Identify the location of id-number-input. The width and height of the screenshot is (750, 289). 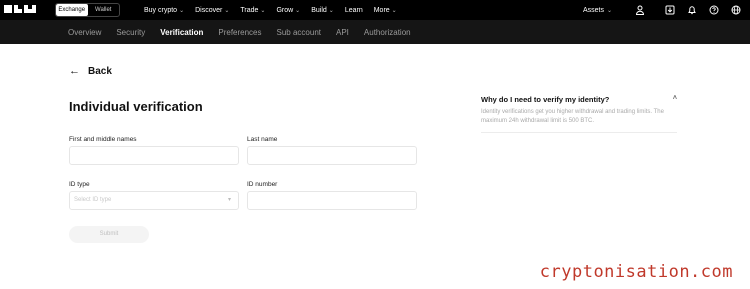
(332, 200).